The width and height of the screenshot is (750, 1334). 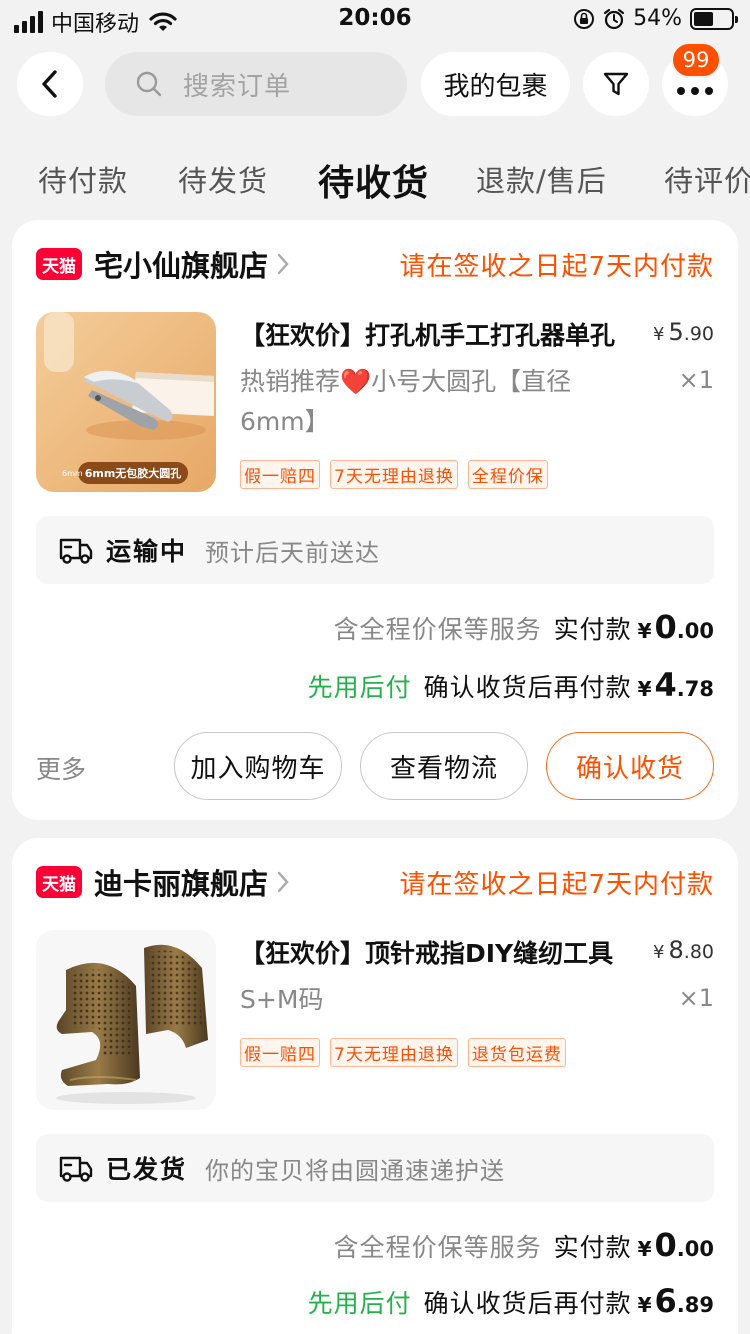 I want to click on rotation-lock-icon, so click(x=584, y=18).